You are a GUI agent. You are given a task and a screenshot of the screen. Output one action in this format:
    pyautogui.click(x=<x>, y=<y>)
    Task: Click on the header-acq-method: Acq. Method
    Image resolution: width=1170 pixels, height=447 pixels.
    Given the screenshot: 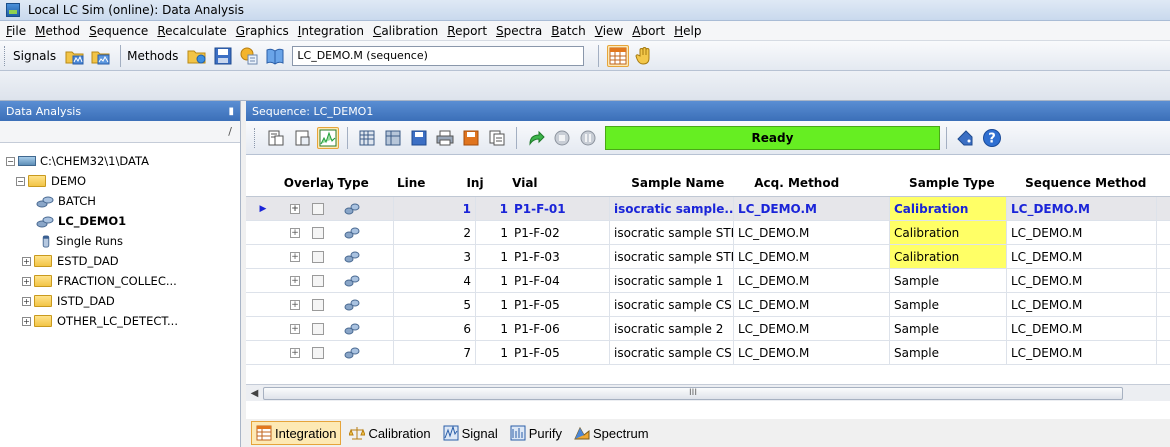 What is the action you would take?
    pyautogui.click(x=827, y=182)
    